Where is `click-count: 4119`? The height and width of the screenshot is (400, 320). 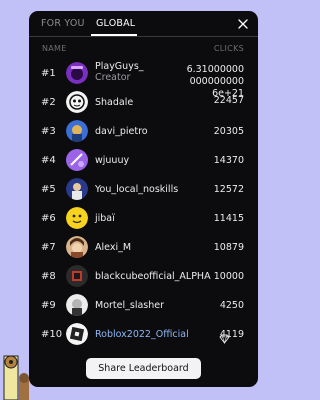 click-count: 4119 is located at coordinates (231, 334).